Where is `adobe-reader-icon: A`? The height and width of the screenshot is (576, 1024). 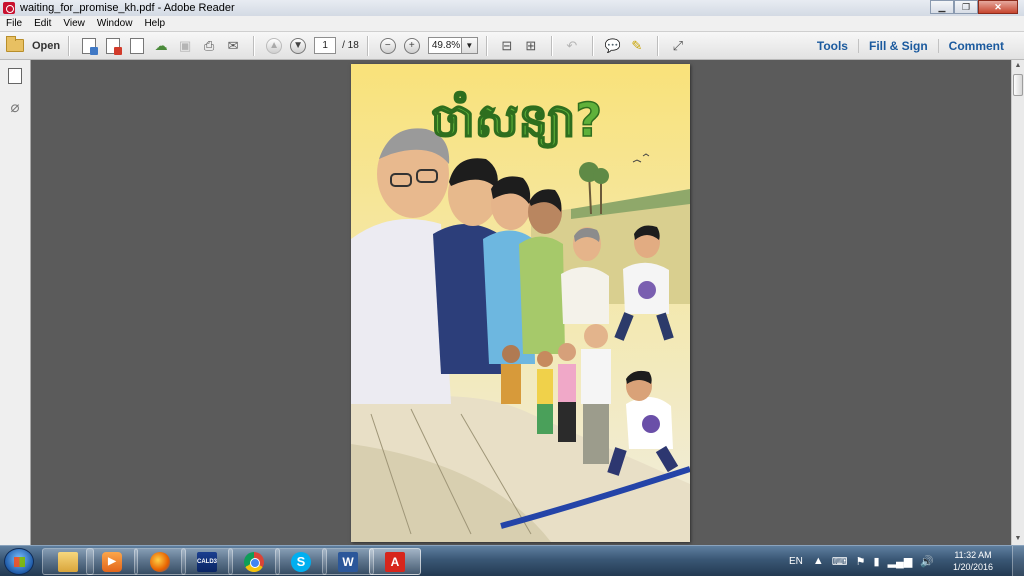 adobe-reader-icon: A is located at coordinates (395, 561).